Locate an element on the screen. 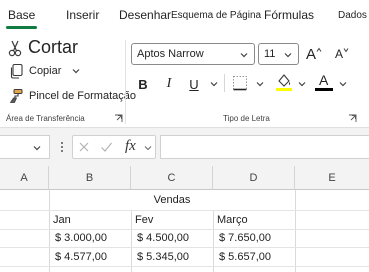 The width and height of the screenshot is (369, 272). fill-color-icon is located at coordinates (284, 82).